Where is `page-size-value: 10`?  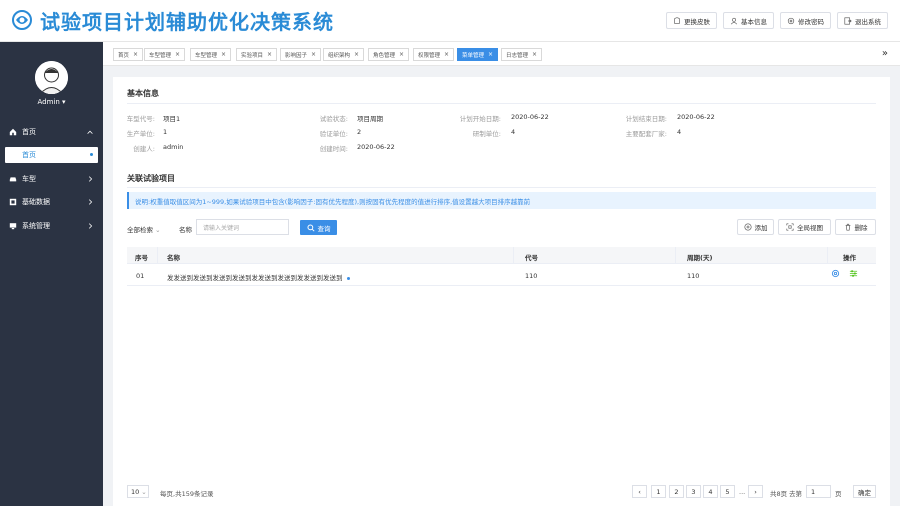 page-size-value: 10 is located at coordinates (135, 491).